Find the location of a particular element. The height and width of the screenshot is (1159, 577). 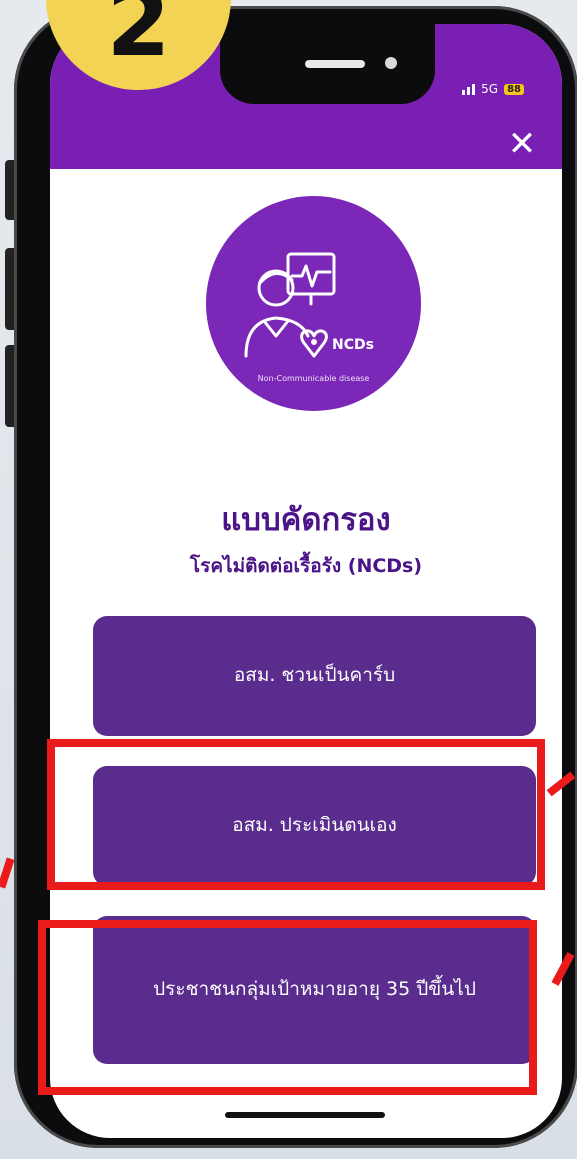

menu-button-1: อสม. ชวนเป็นคาร์บ is located at coordinates (314, 676).